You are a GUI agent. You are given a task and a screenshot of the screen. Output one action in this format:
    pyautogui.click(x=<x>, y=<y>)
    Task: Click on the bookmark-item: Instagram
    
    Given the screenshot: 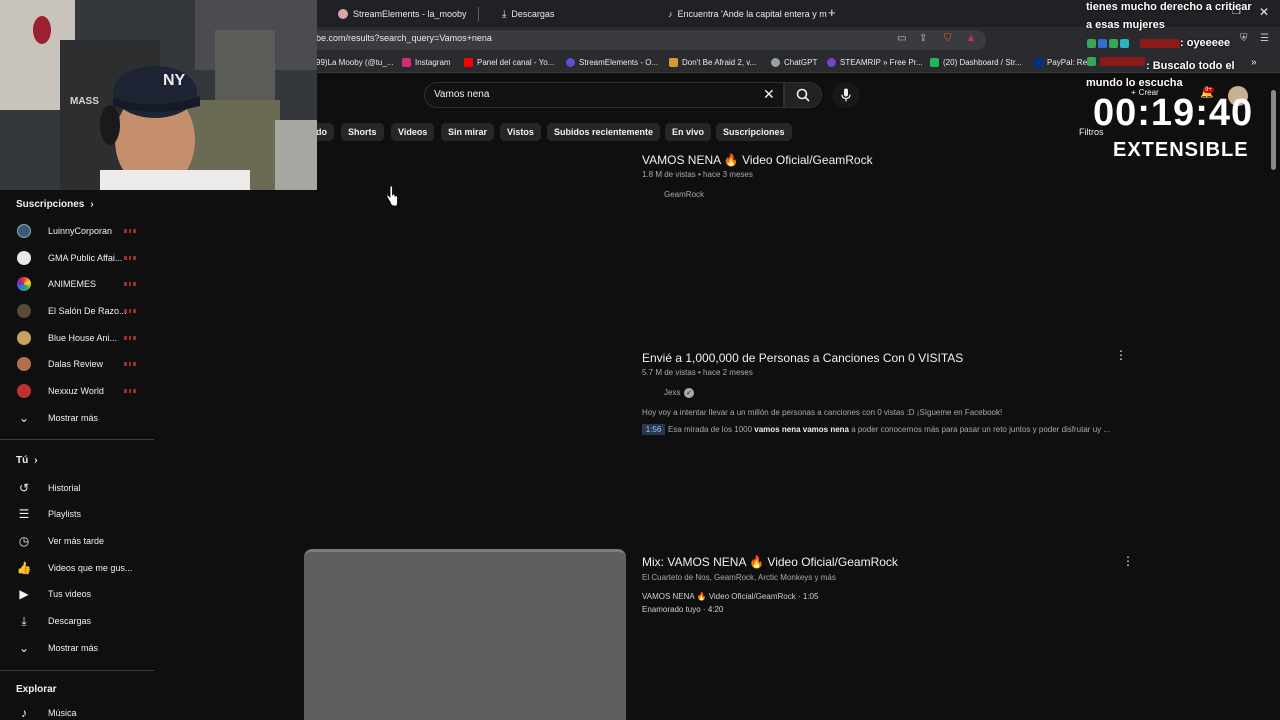 What is the action you would take?
    pyautogui.click(x=426, y=62)
    